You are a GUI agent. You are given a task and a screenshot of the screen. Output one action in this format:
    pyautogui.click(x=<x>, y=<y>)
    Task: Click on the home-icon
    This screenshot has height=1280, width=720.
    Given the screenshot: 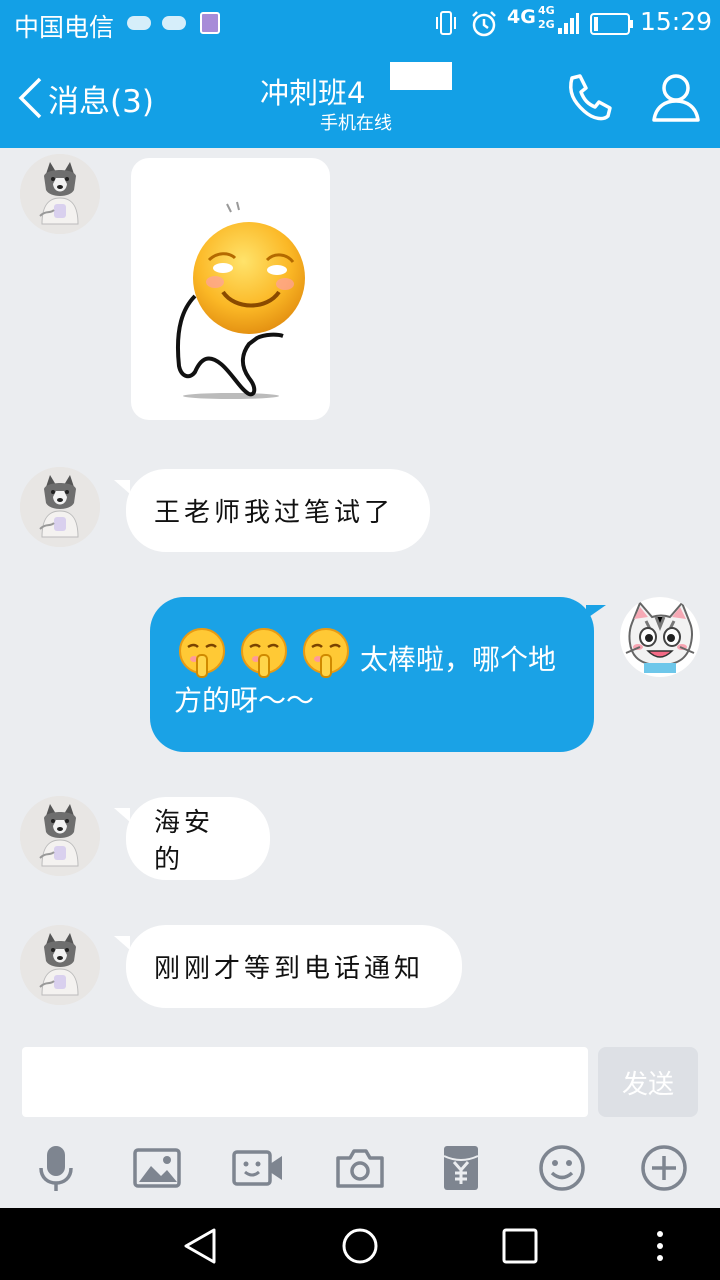 What is the action you would take?
    pyautogui.click(x=360, y=1246)
    